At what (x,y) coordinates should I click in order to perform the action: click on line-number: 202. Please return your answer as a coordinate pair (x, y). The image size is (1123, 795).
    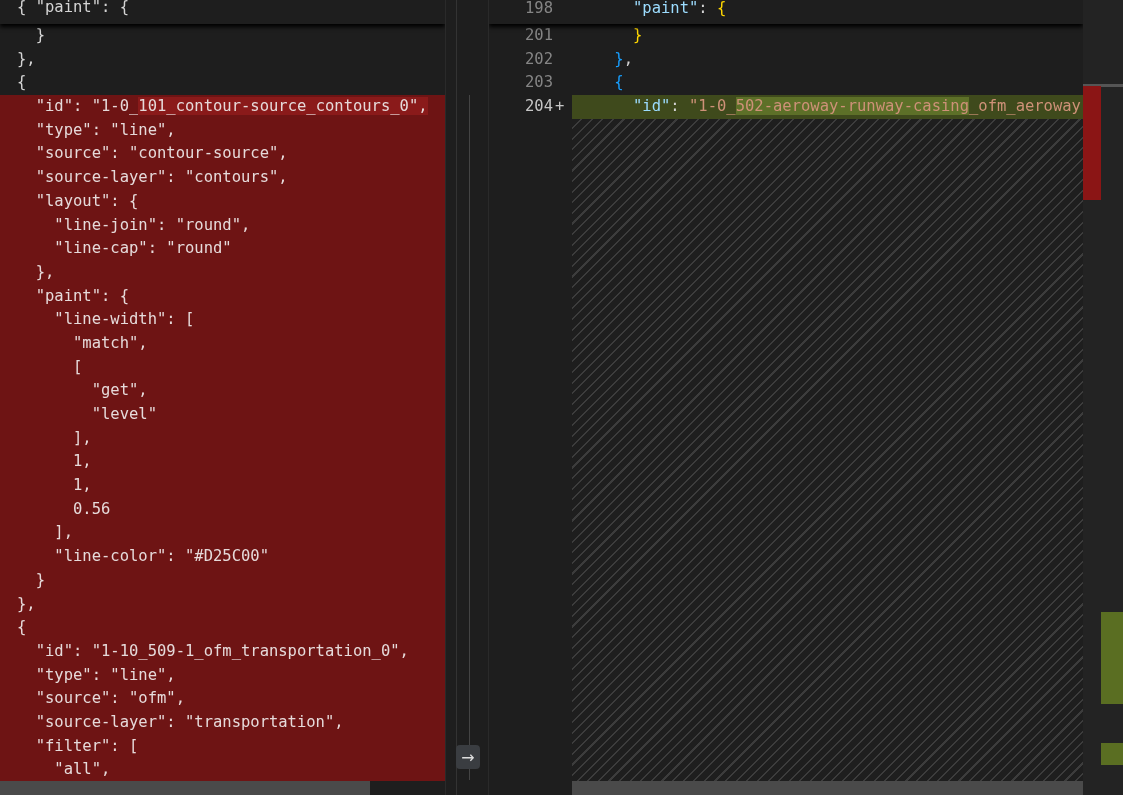
    Looking at the image, I should click on (538, 59).